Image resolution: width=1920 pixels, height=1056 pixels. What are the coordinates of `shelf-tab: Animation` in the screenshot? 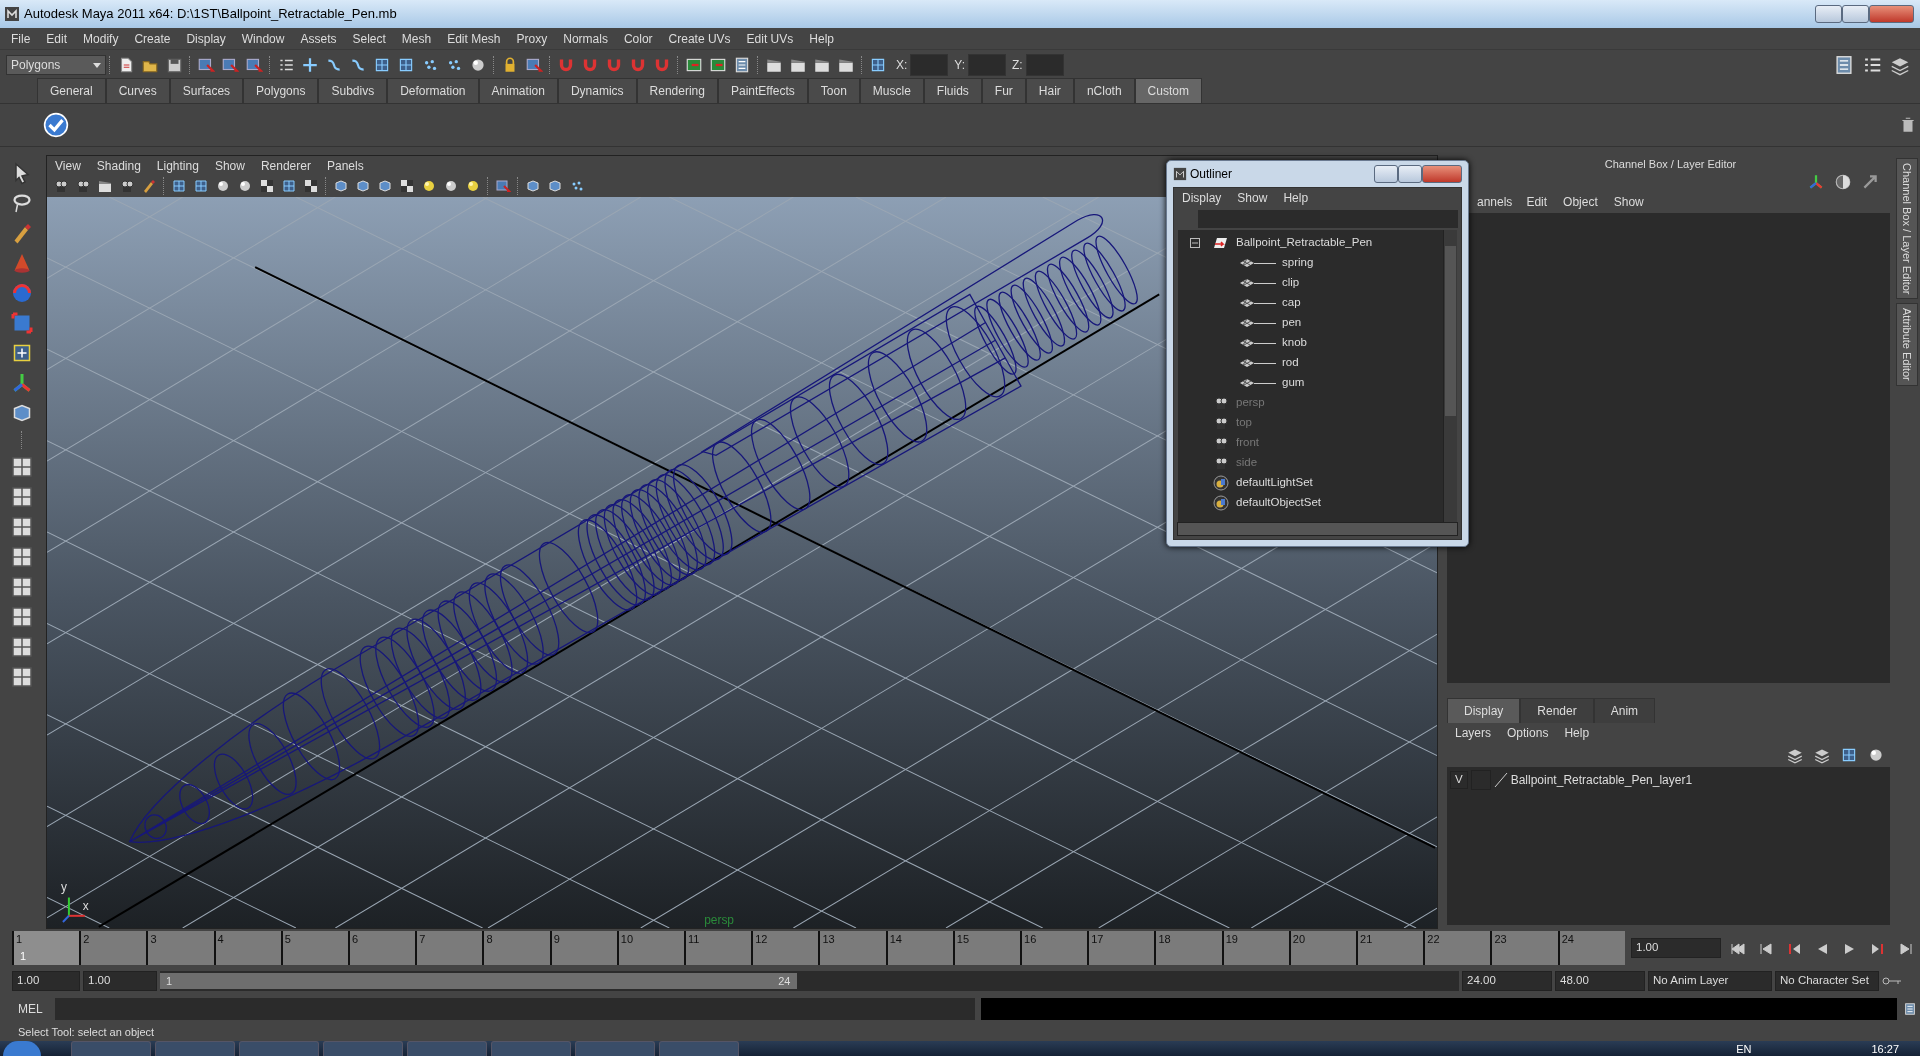 It's located at (518, 90).